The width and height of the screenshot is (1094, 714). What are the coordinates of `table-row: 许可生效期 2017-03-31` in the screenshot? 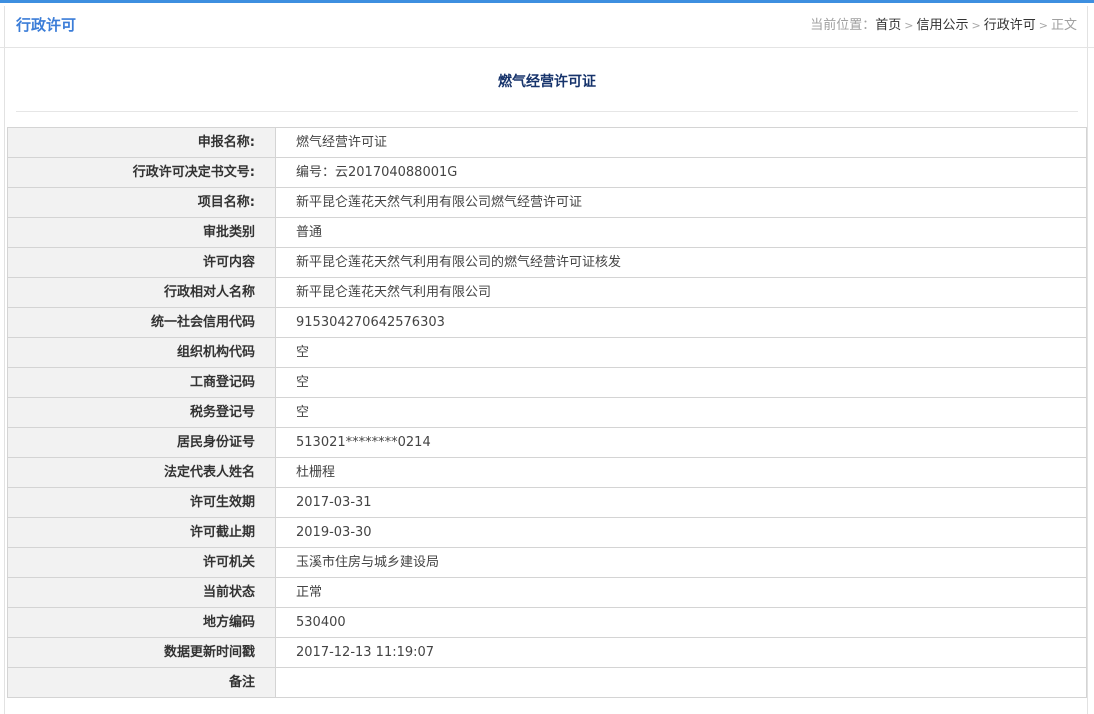 It's located at (547, 502).